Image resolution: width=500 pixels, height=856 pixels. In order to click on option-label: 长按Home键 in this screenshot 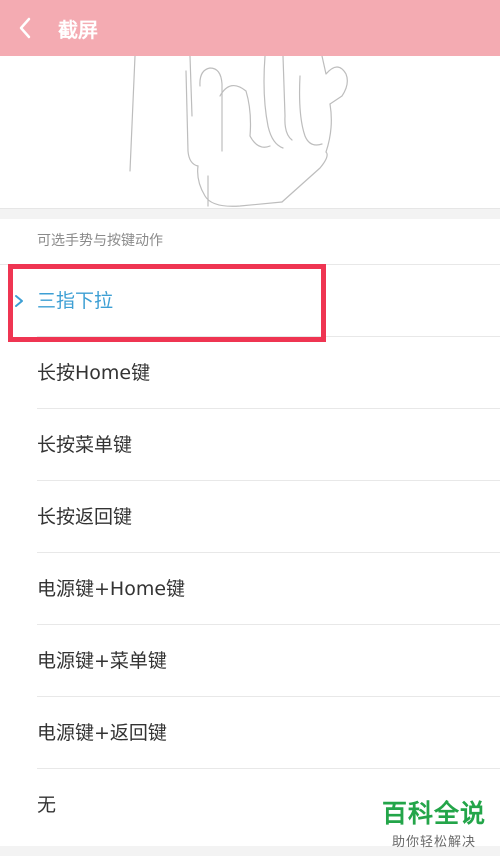, I will do `click(94, 373)`.